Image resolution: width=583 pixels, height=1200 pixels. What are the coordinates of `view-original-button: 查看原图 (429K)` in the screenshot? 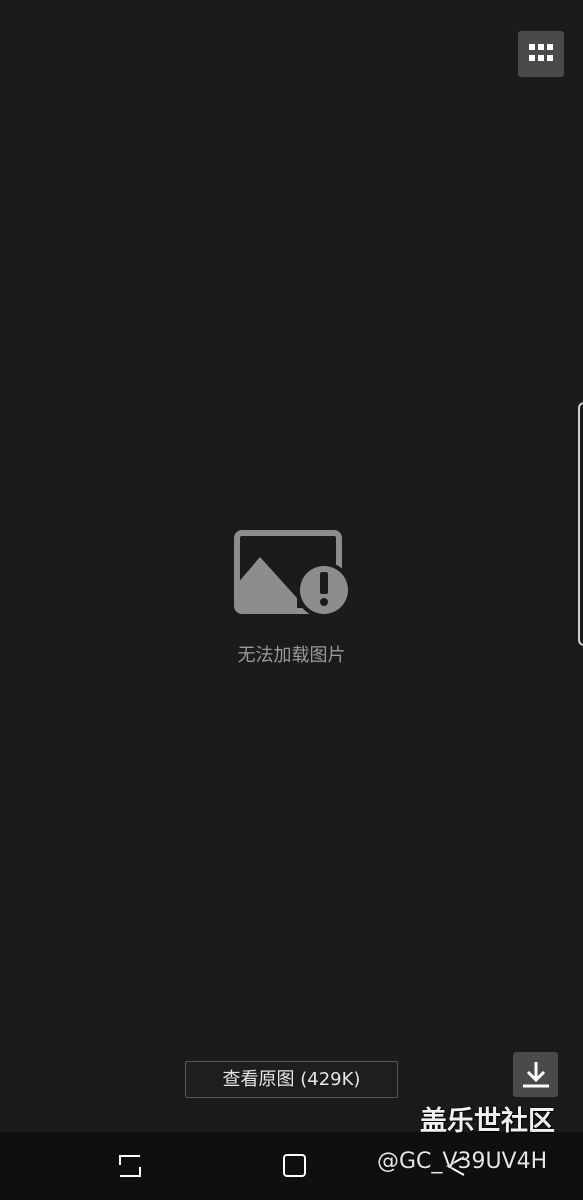 It's located at (291, 1079).